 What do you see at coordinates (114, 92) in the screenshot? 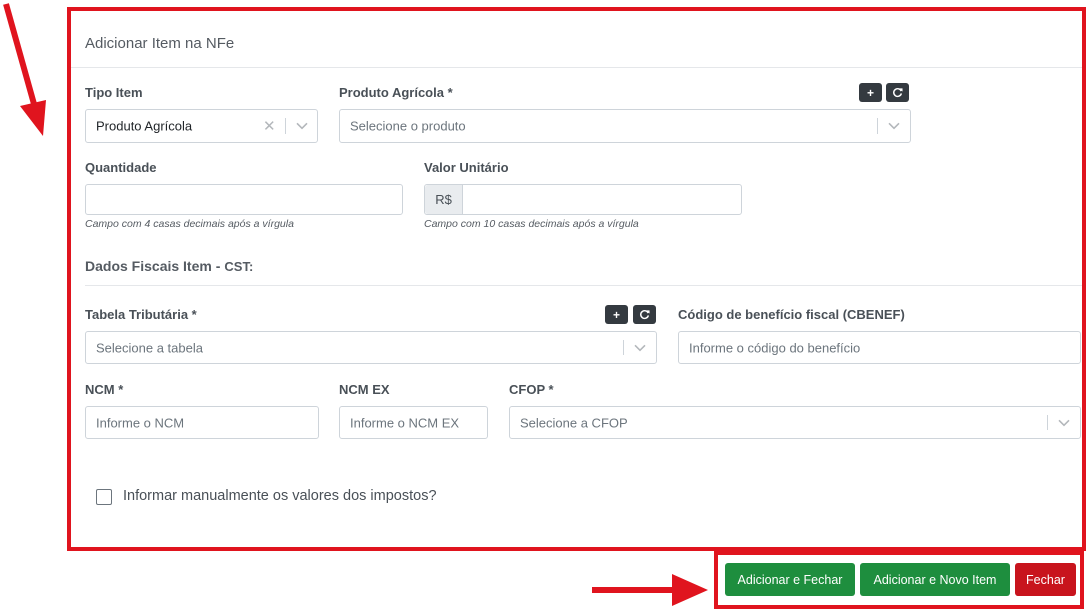
I see `tipo-item-label: Tipo Item` at bounding box center [114, 92].